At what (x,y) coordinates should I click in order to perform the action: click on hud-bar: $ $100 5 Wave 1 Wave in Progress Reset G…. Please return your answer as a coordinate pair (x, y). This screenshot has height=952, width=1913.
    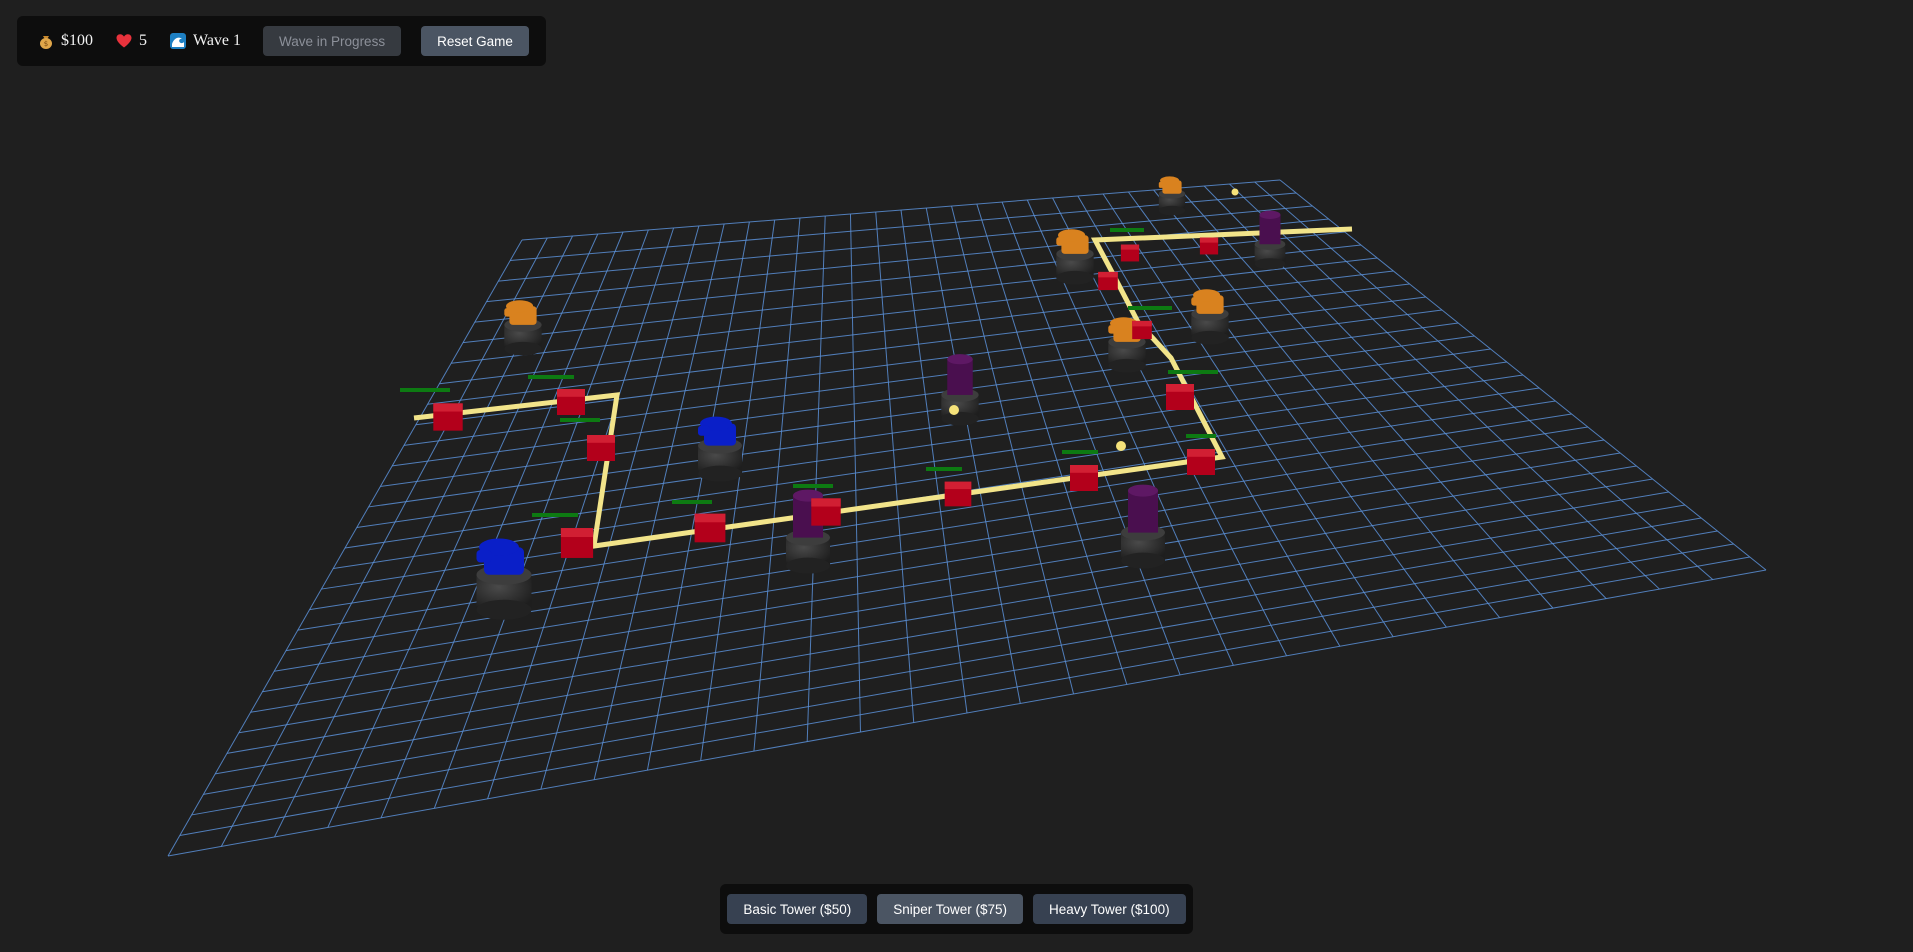
    Looking at the image, I should click on (281, 41).